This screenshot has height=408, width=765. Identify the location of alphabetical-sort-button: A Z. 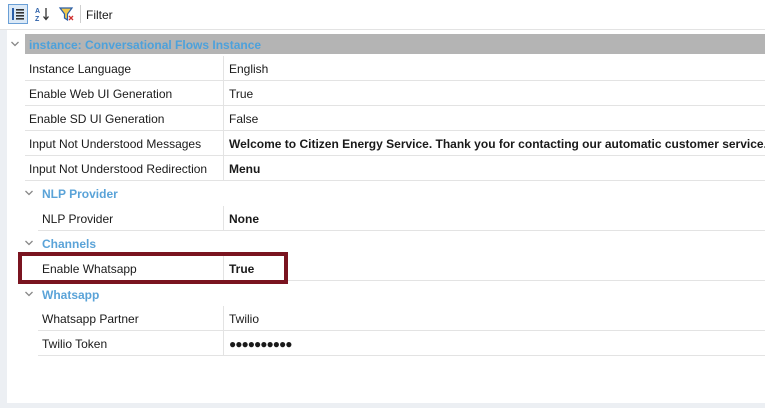
(42, 14).